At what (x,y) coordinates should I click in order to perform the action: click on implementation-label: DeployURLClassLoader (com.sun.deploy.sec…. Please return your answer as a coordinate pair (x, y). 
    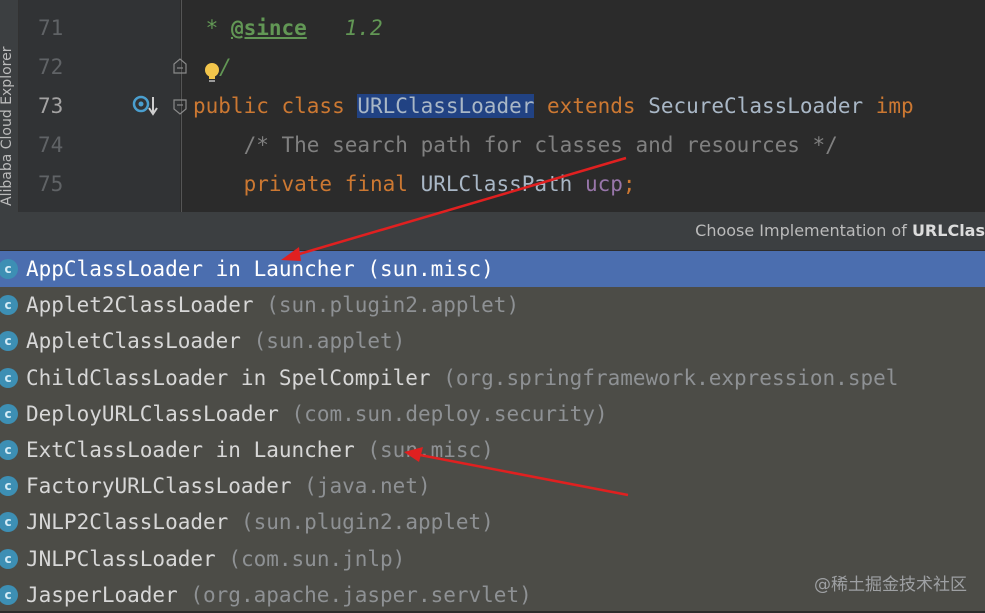
    Looking at the image, I should click on (317, 414).